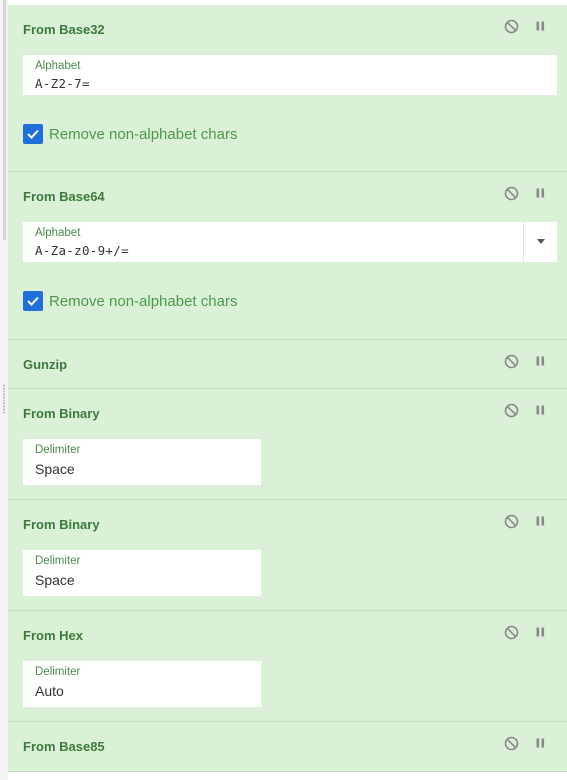 The width and height of the screenshot is (567, 780). Describe the element at coordinates (62, 83) in the screenshot. I see `field-value: A-Z2-7=` at that location.